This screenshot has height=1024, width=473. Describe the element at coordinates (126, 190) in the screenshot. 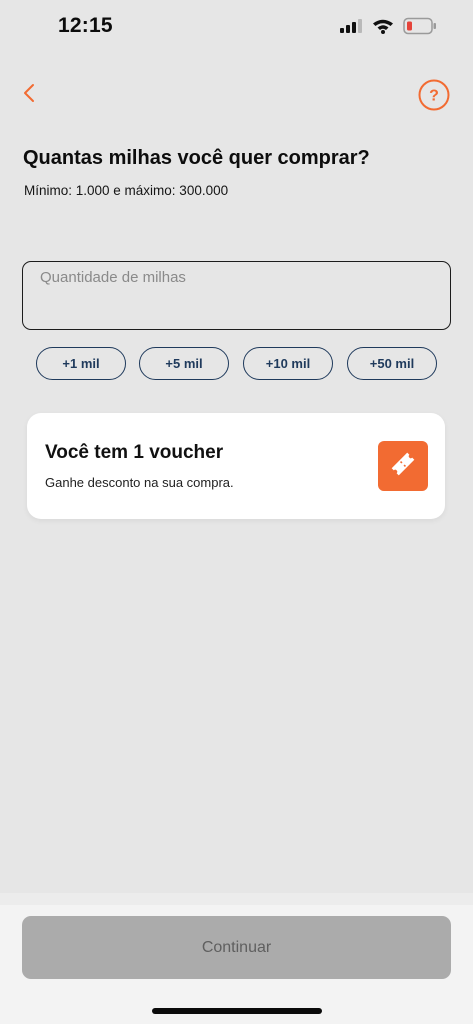

I see `page-subtitle: Mínimo: 1.000 e máximo: 300.000` at that location.